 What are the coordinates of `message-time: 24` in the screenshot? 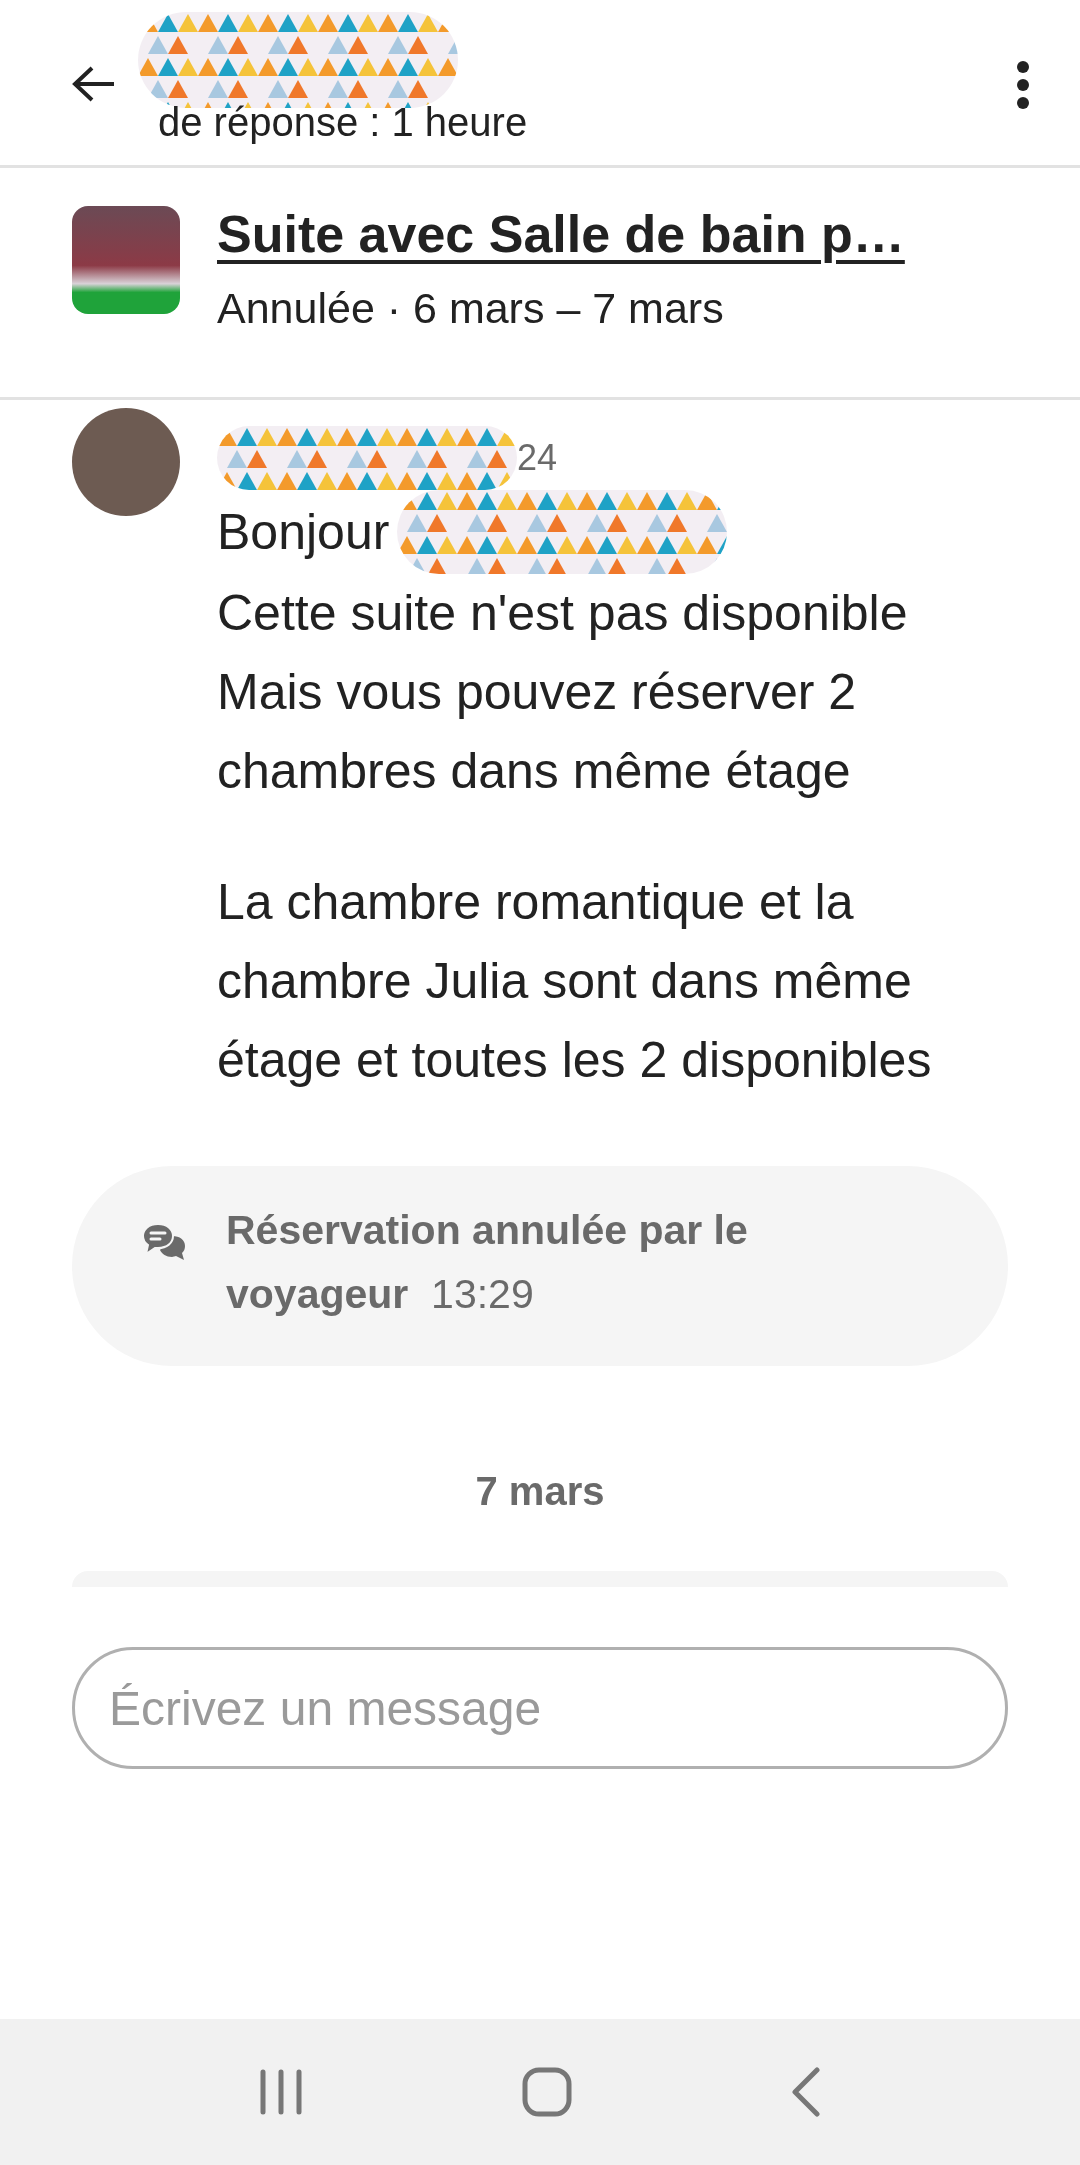 It's located at (537, 458).